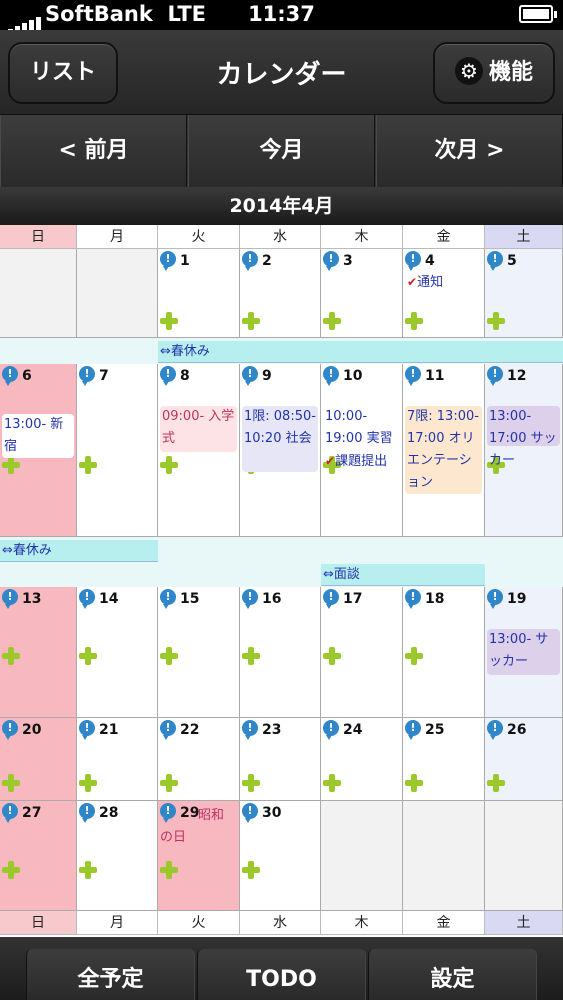 The height and width of the screenshot is (1000, 563). Describe the element at coordinates (362, 652) in the screenshot. I see `day-cell-17: ! 17` at that location.